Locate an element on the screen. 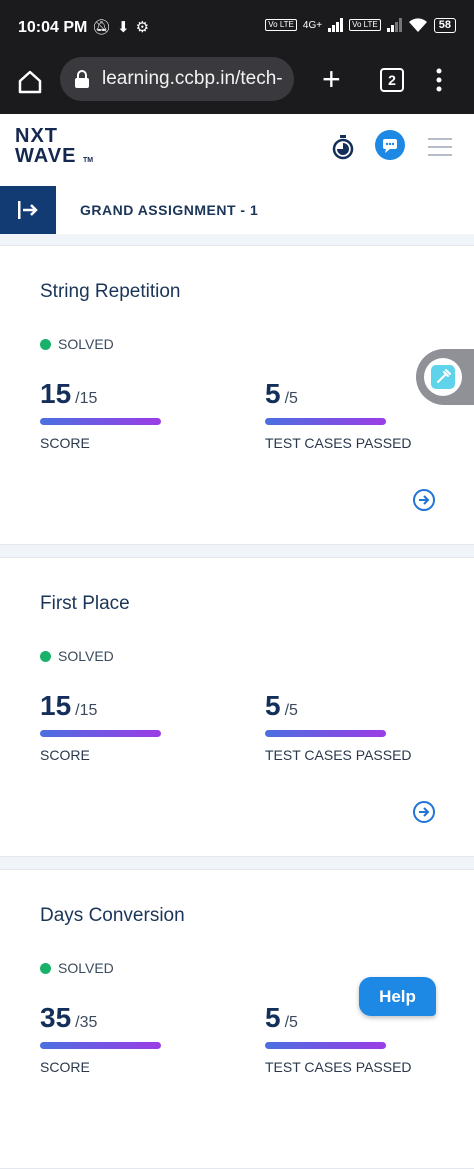 The width and height of the screenshot is (474, 1169). logo-line1: NXT is located at coordinates (36, 136).